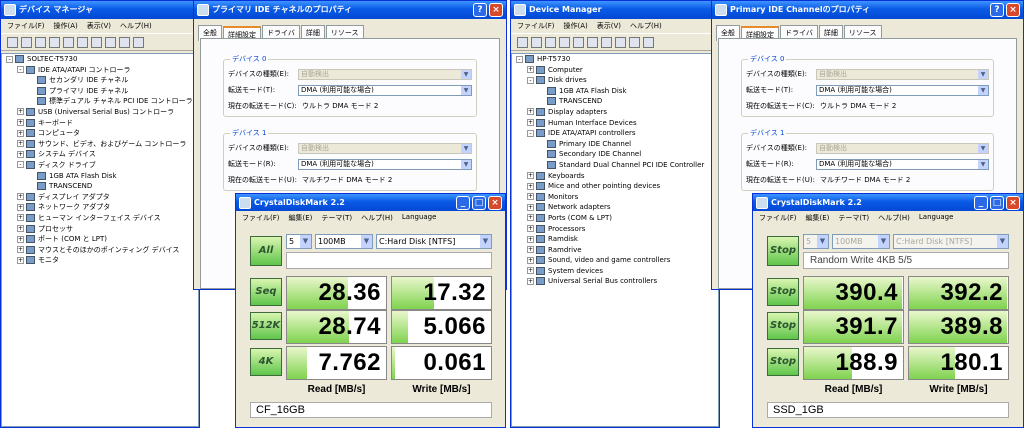 The image size is (1024, 428). I want to click on tree-item: + Sound, video and game controllers, so click(615, 260).